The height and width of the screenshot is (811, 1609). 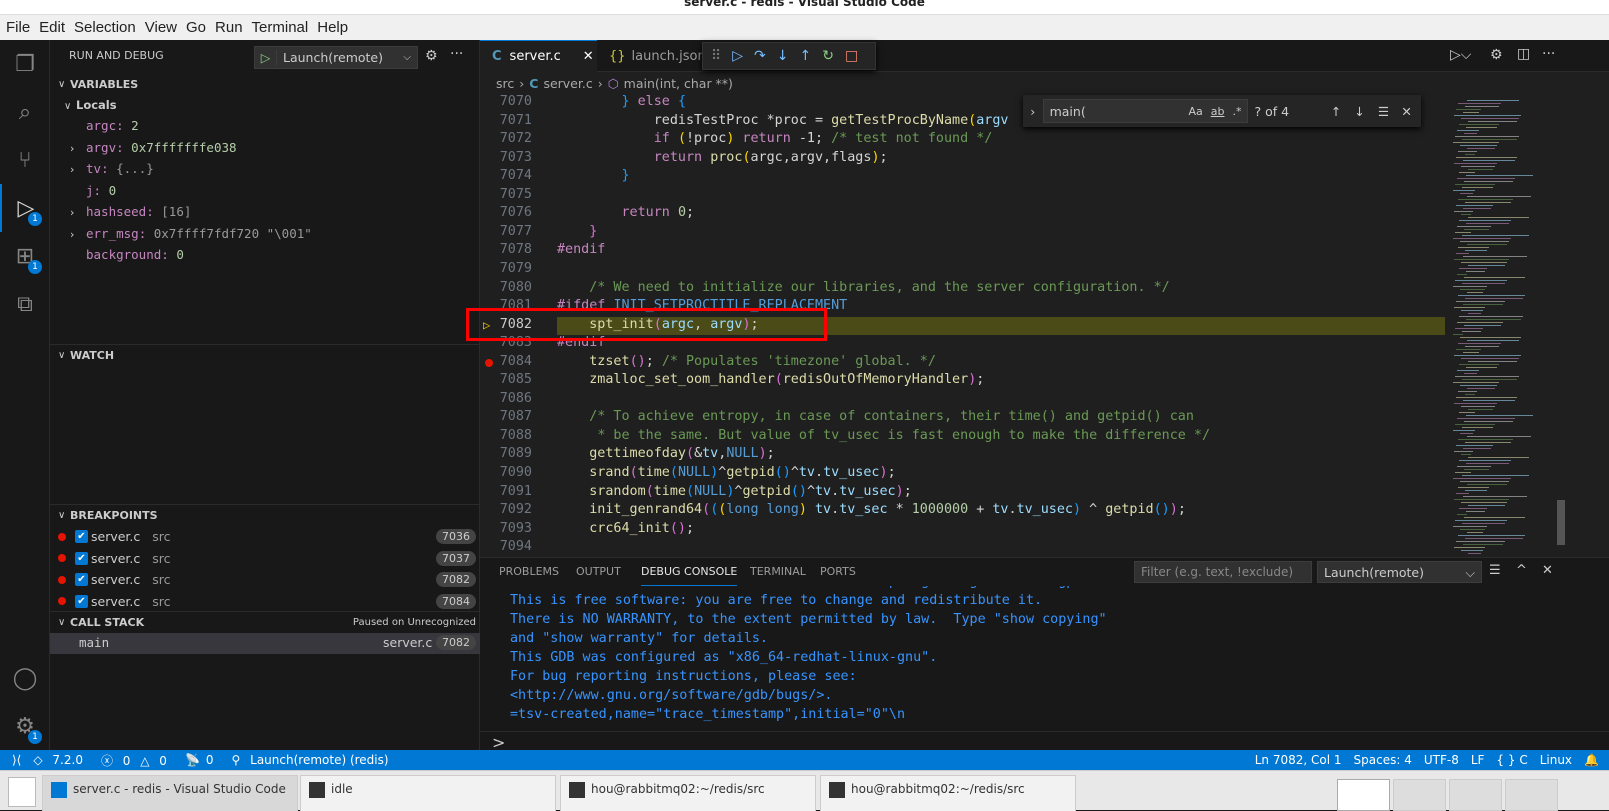 I want to click on breakpoint-dot-icon, so click(x=489, y=362).